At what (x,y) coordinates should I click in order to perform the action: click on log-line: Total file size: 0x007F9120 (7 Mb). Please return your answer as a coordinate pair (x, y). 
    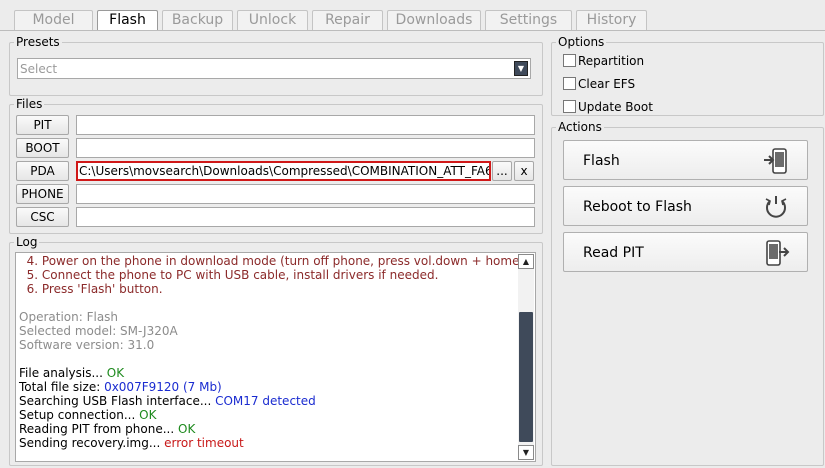
    Looking at the image, I should click on (266, 387).